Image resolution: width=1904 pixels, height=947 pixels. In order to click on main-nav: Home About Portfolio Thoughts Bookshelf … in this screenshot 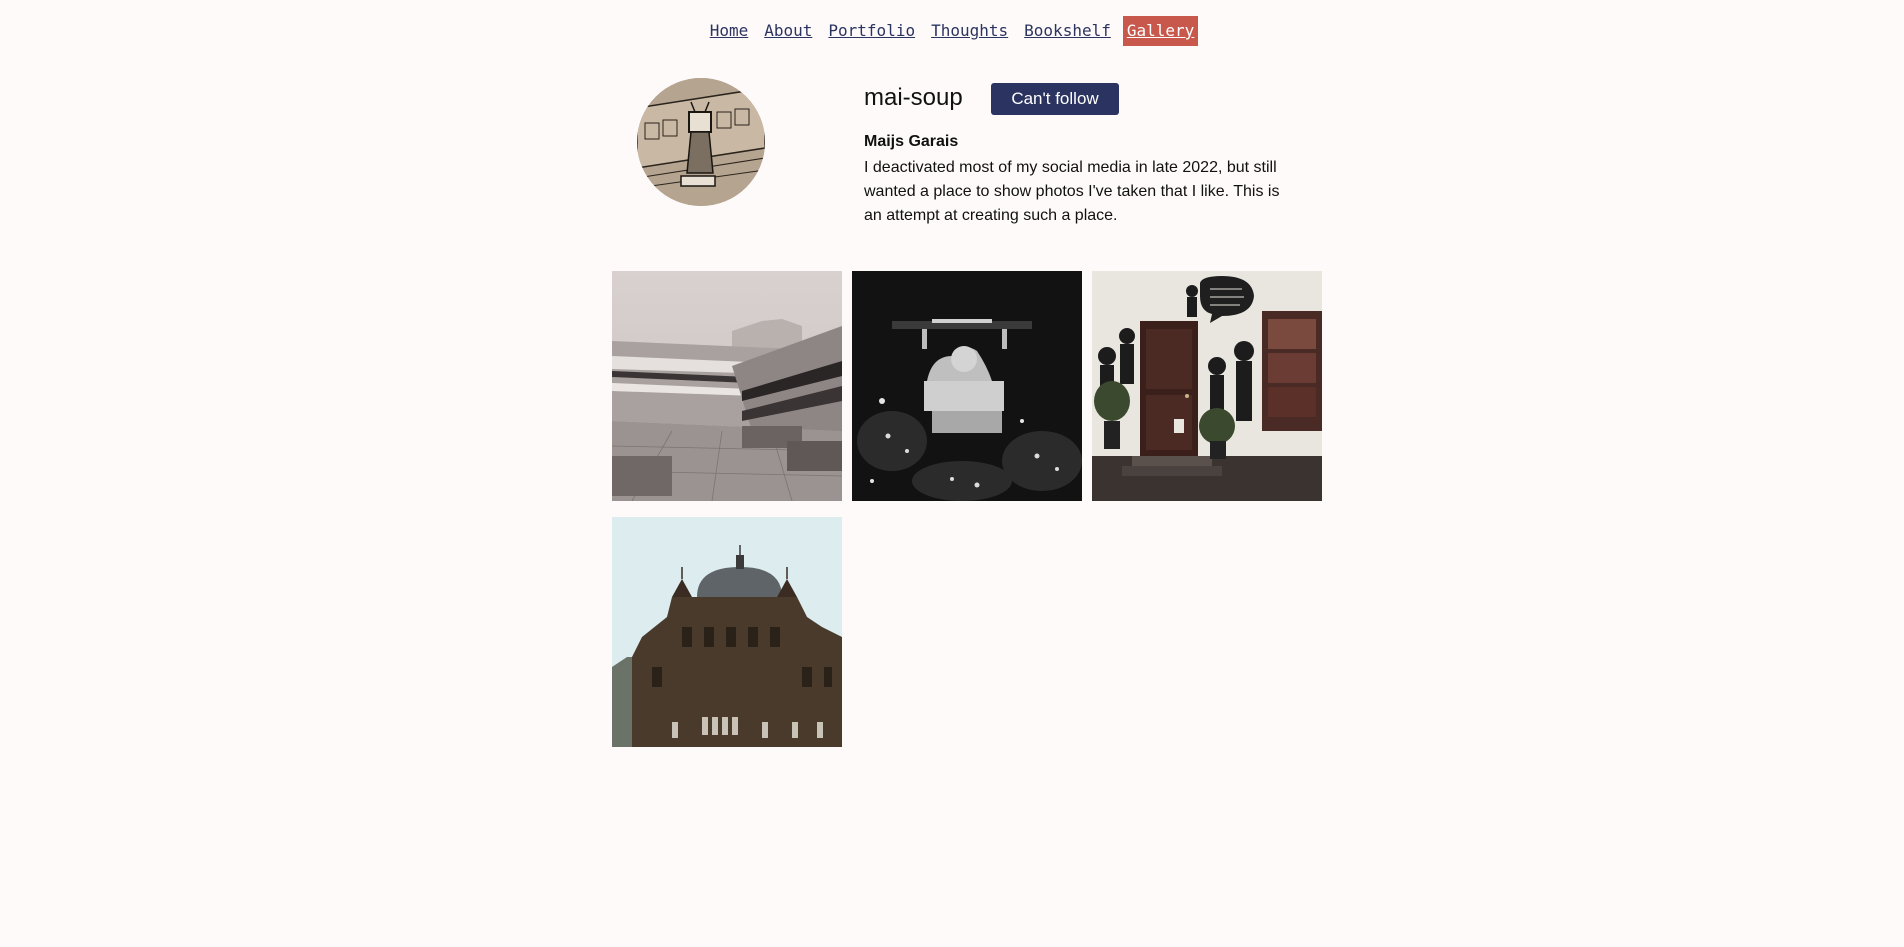, I will do `click(952, 31)`.